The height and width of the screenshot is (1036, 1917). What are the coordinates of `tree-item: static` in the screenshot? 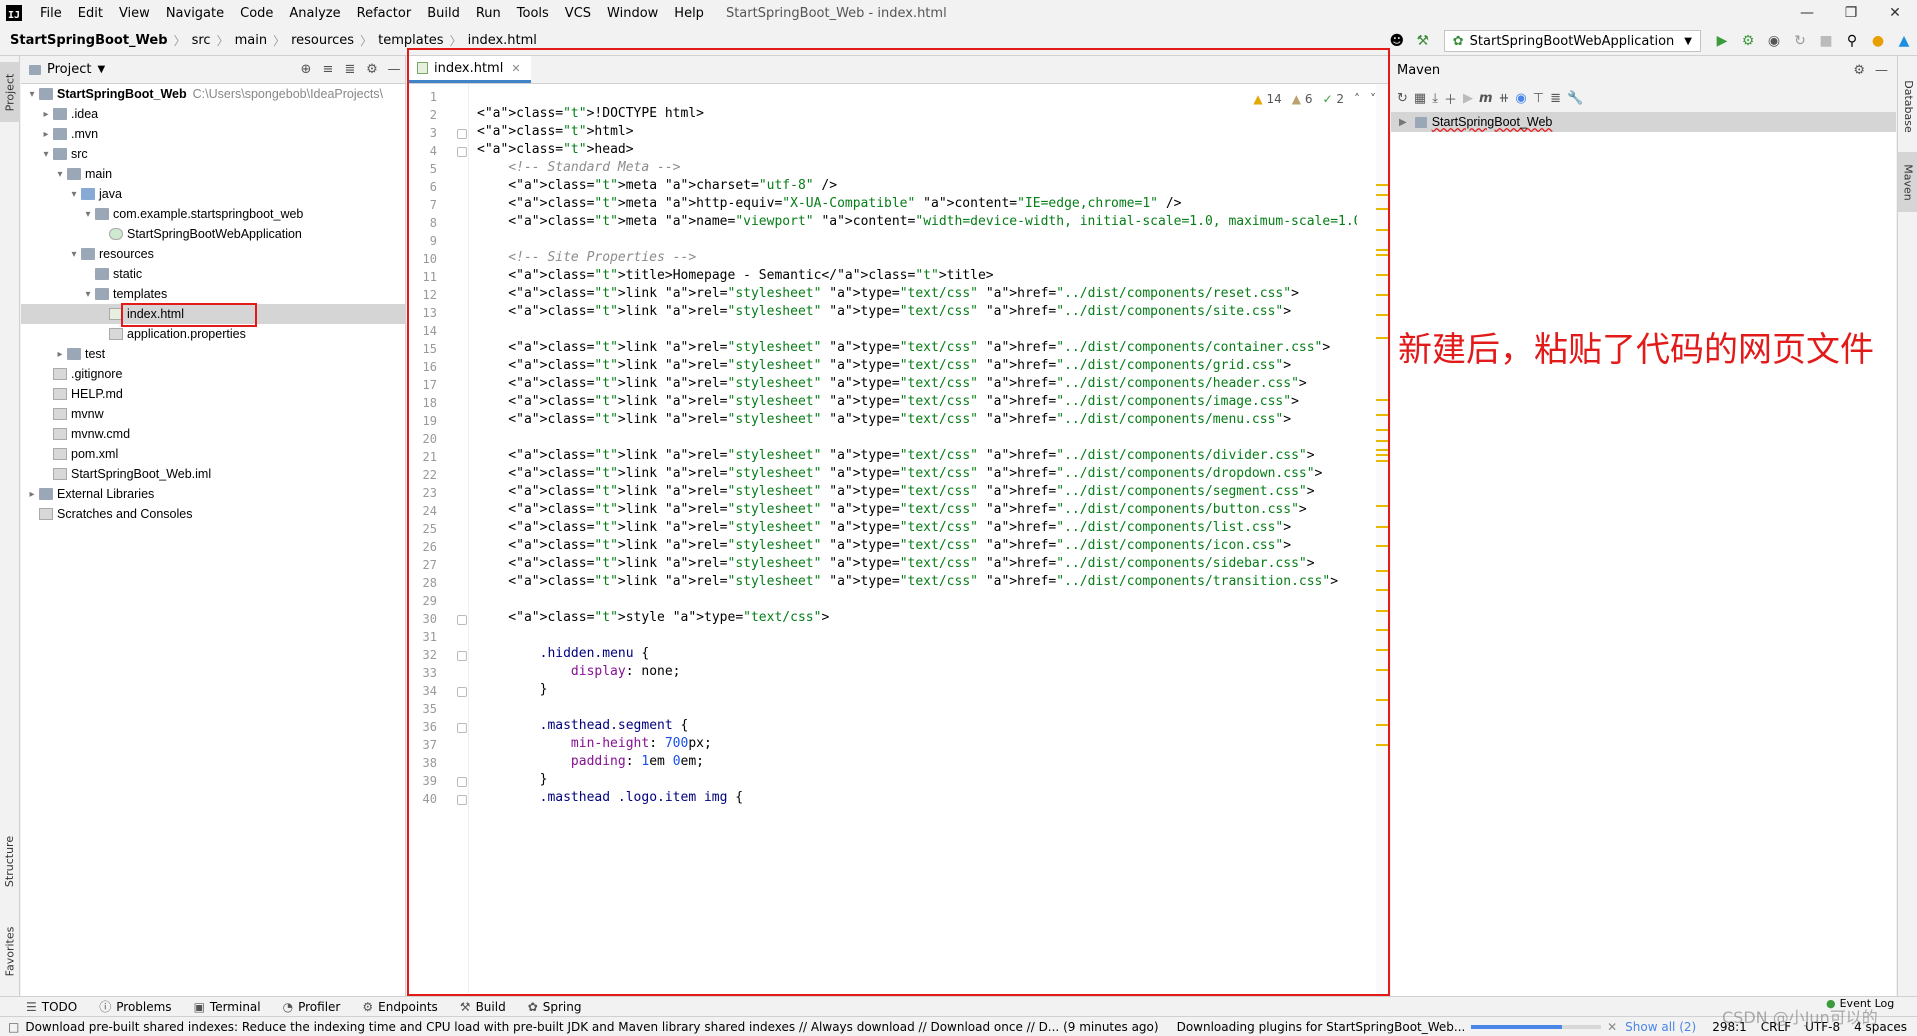 It's located at (213, 274).